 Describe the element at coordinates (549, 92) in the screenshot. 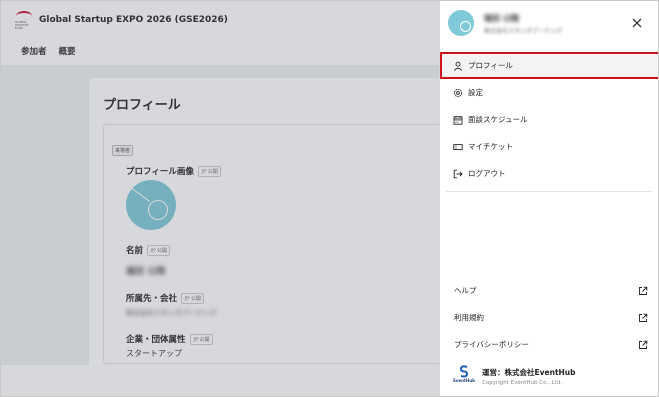

I see `menu-item-settings: 設定` at that location.